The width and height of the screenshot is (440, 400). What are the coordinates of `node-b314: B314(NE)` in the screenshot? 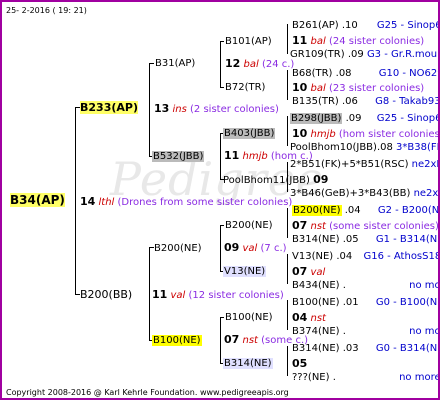 It's located at (248, 363).